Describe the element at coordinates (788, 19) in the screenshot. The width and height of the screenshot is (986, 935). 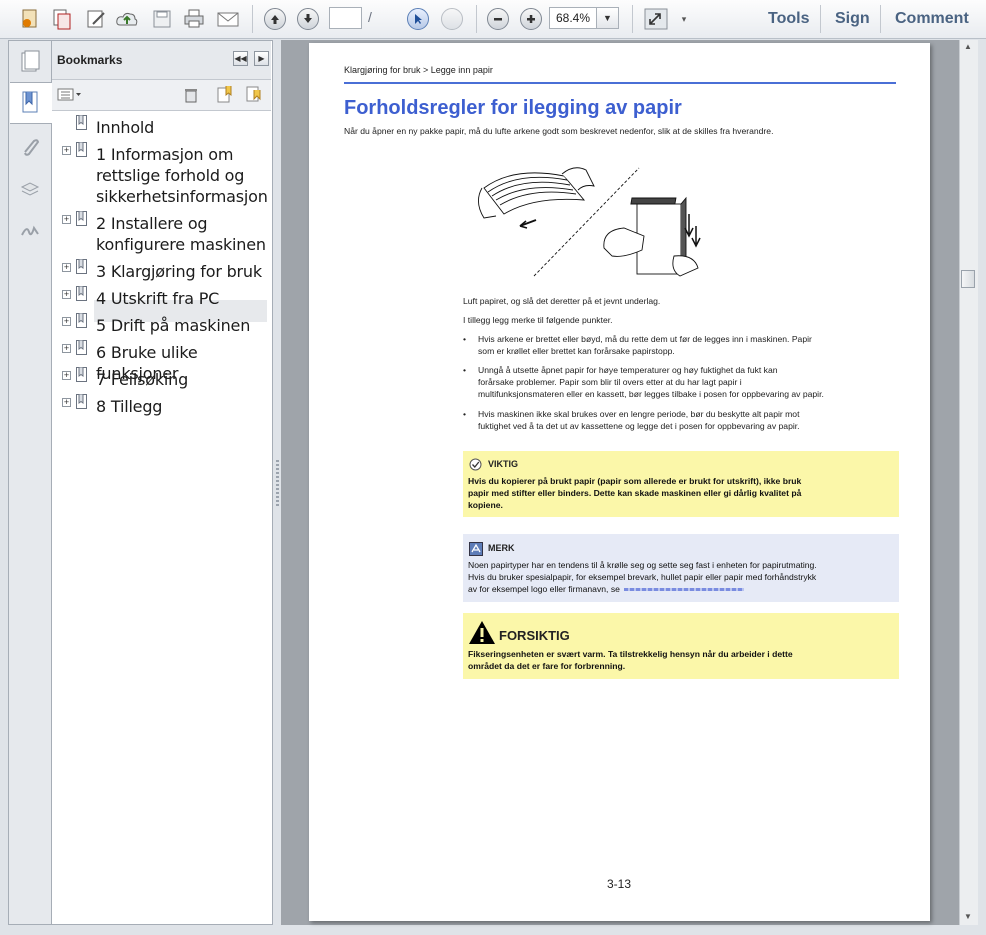
I see `tools-tab: Tools` at that location.